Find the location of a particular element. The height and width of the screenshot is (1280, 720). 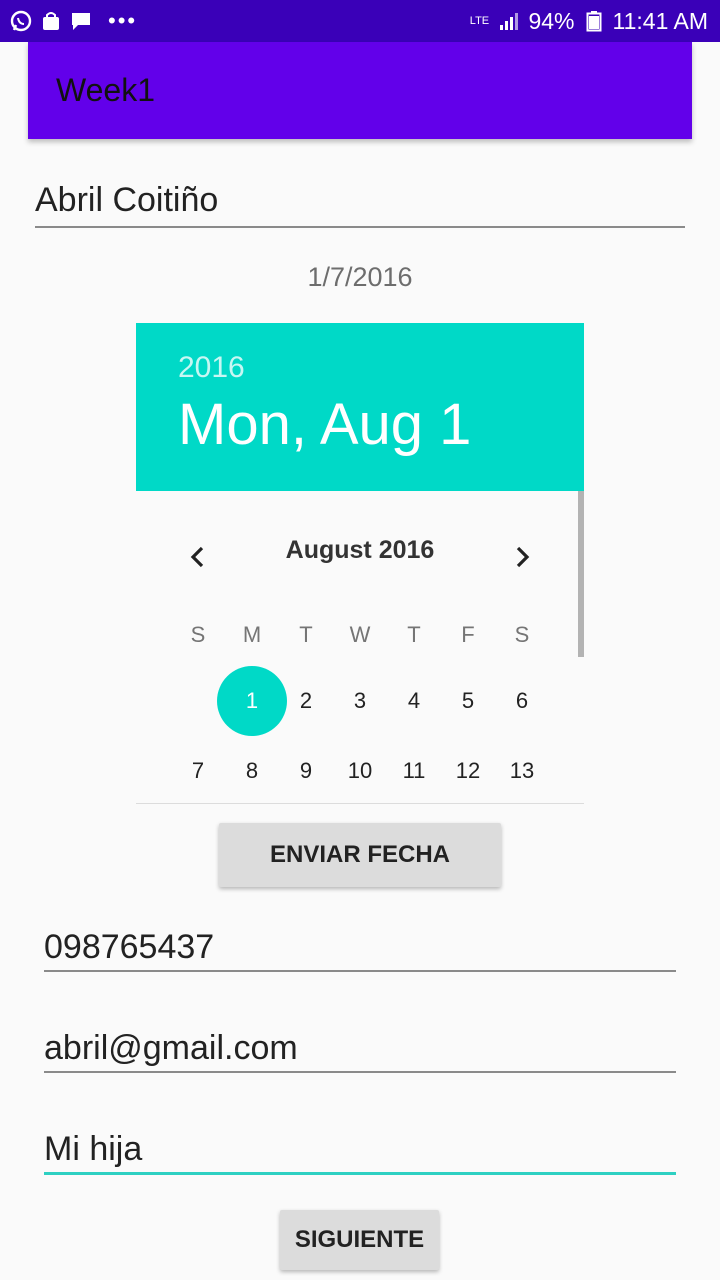

status-bar-right: LTE 94% 11:41 AM is located at coordinates (588, 21).